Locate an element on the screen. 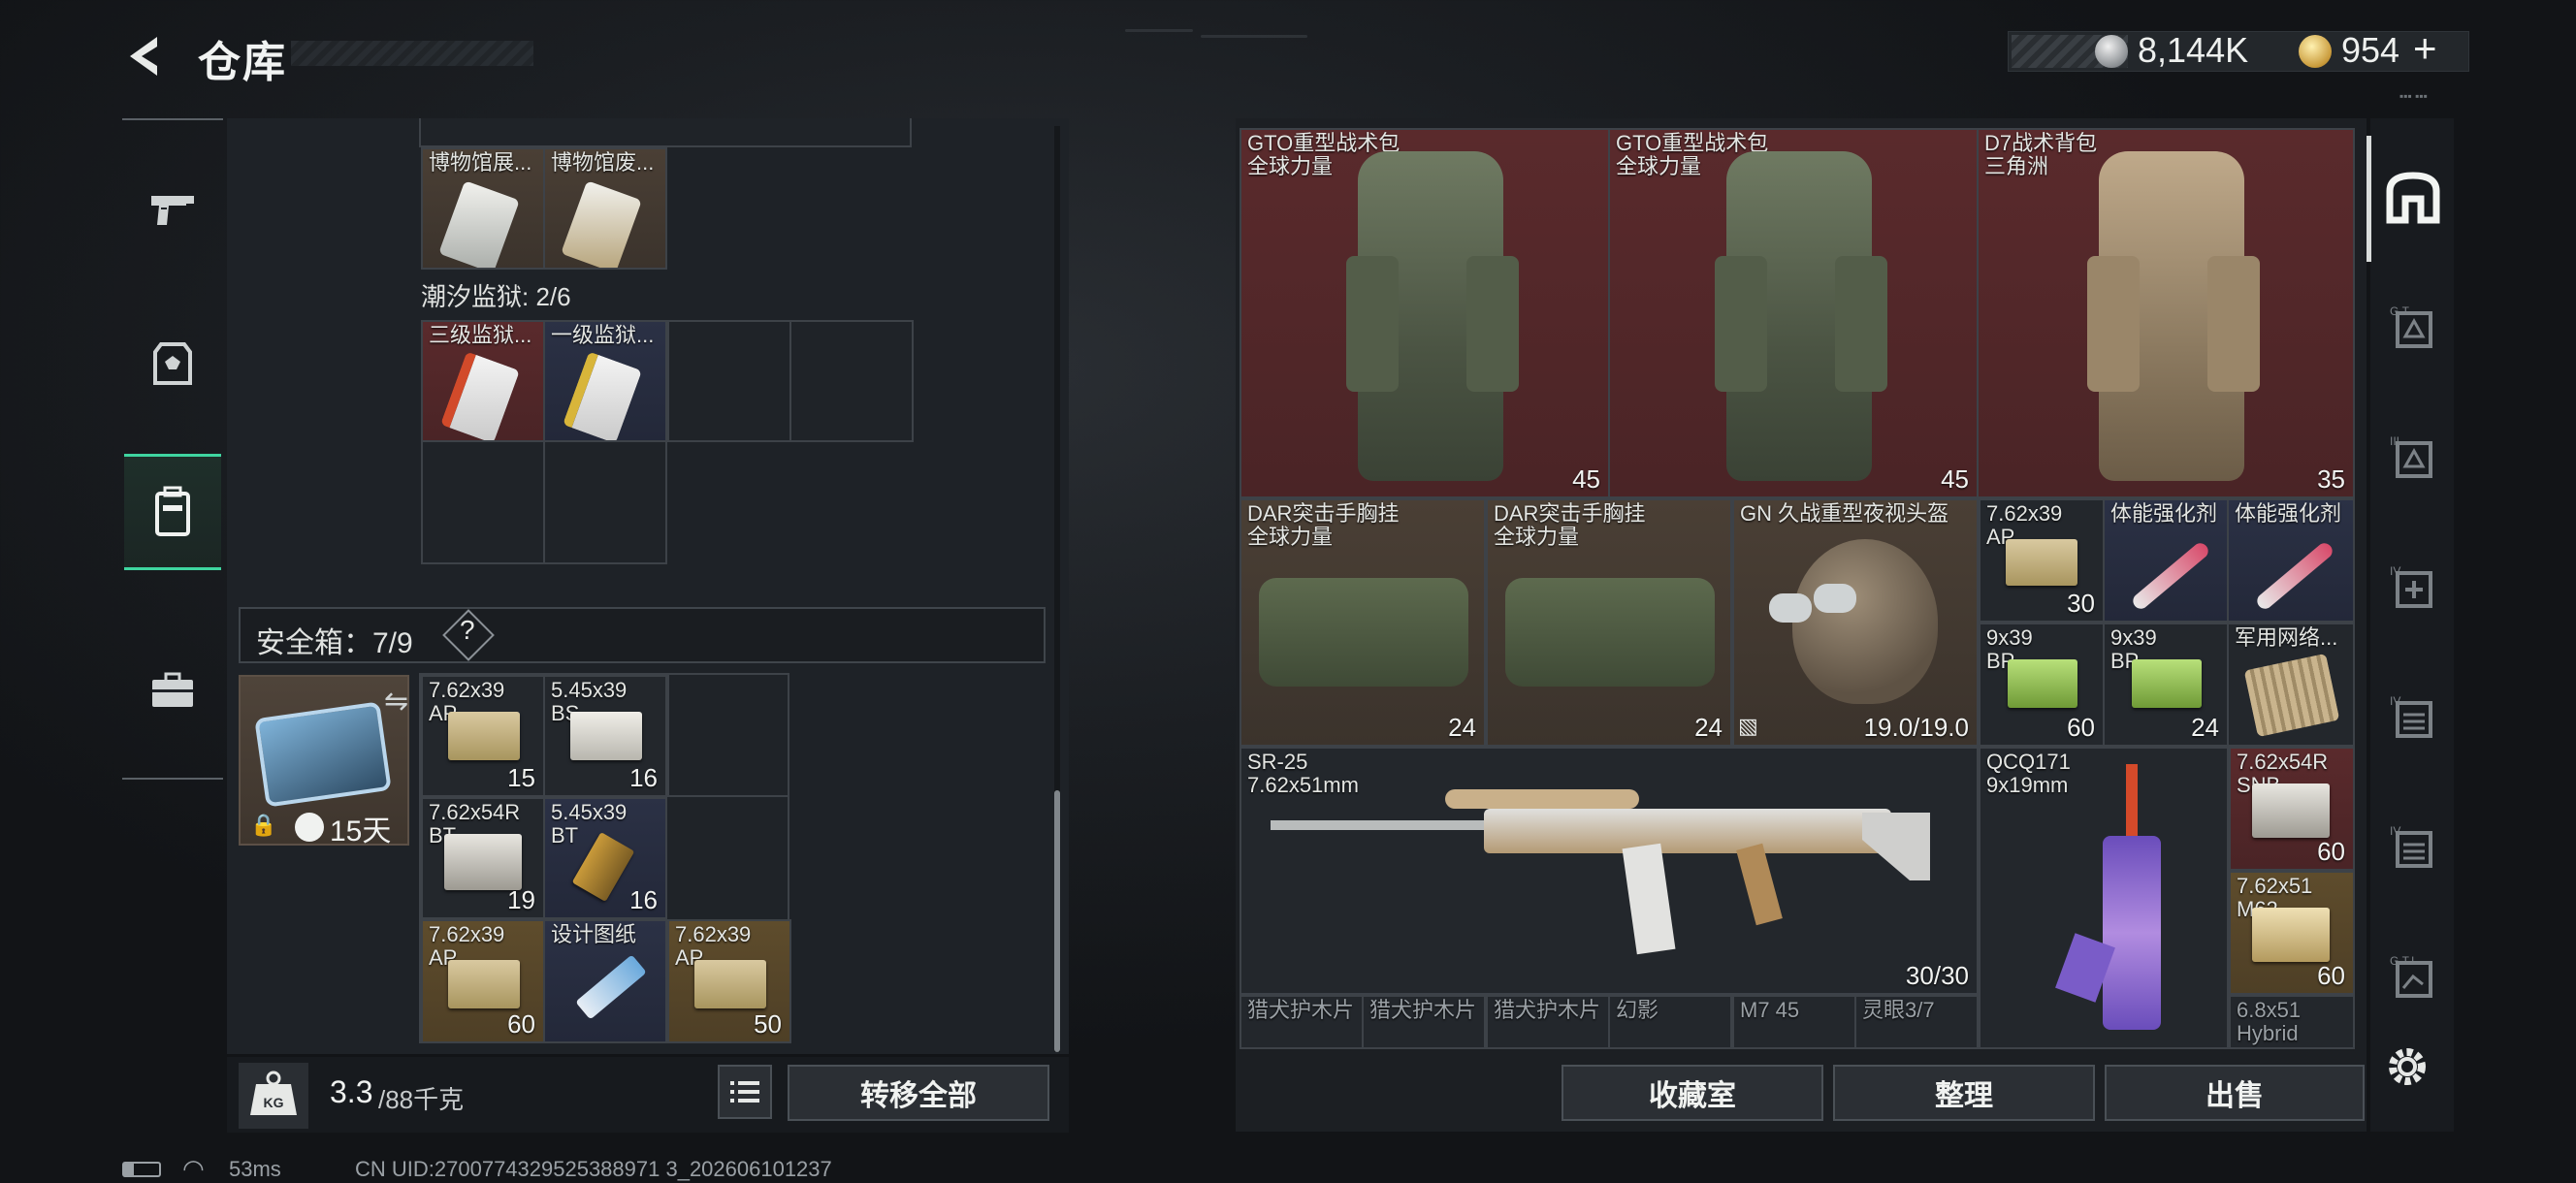 The width and height of the screenshot is (2576, 1183). stash-page-4: IV is located at coordinates (2413, 586).